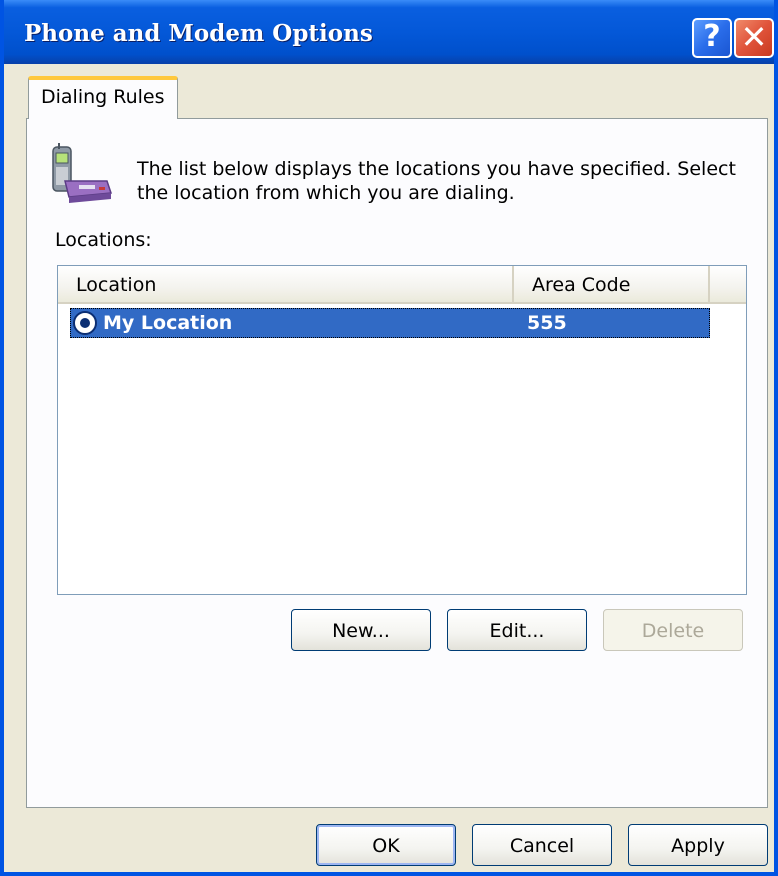  I want to click on column-header-location: Location, so click(286, 284).